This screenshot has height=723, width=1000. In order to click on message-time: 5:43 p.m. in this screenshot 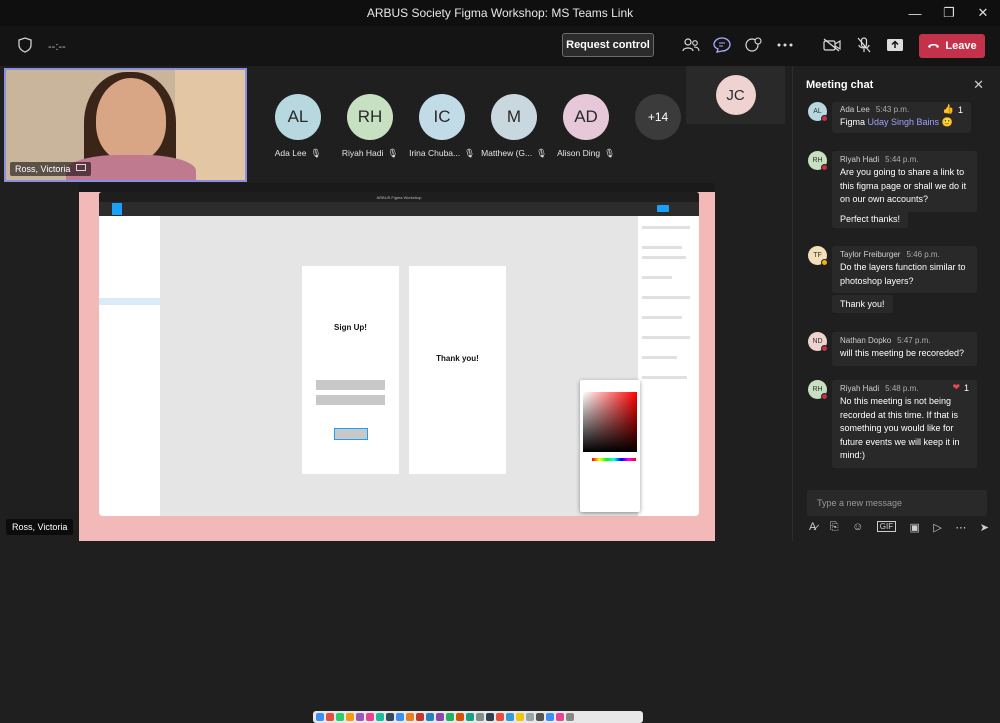, I will do `click(892, 109)`.